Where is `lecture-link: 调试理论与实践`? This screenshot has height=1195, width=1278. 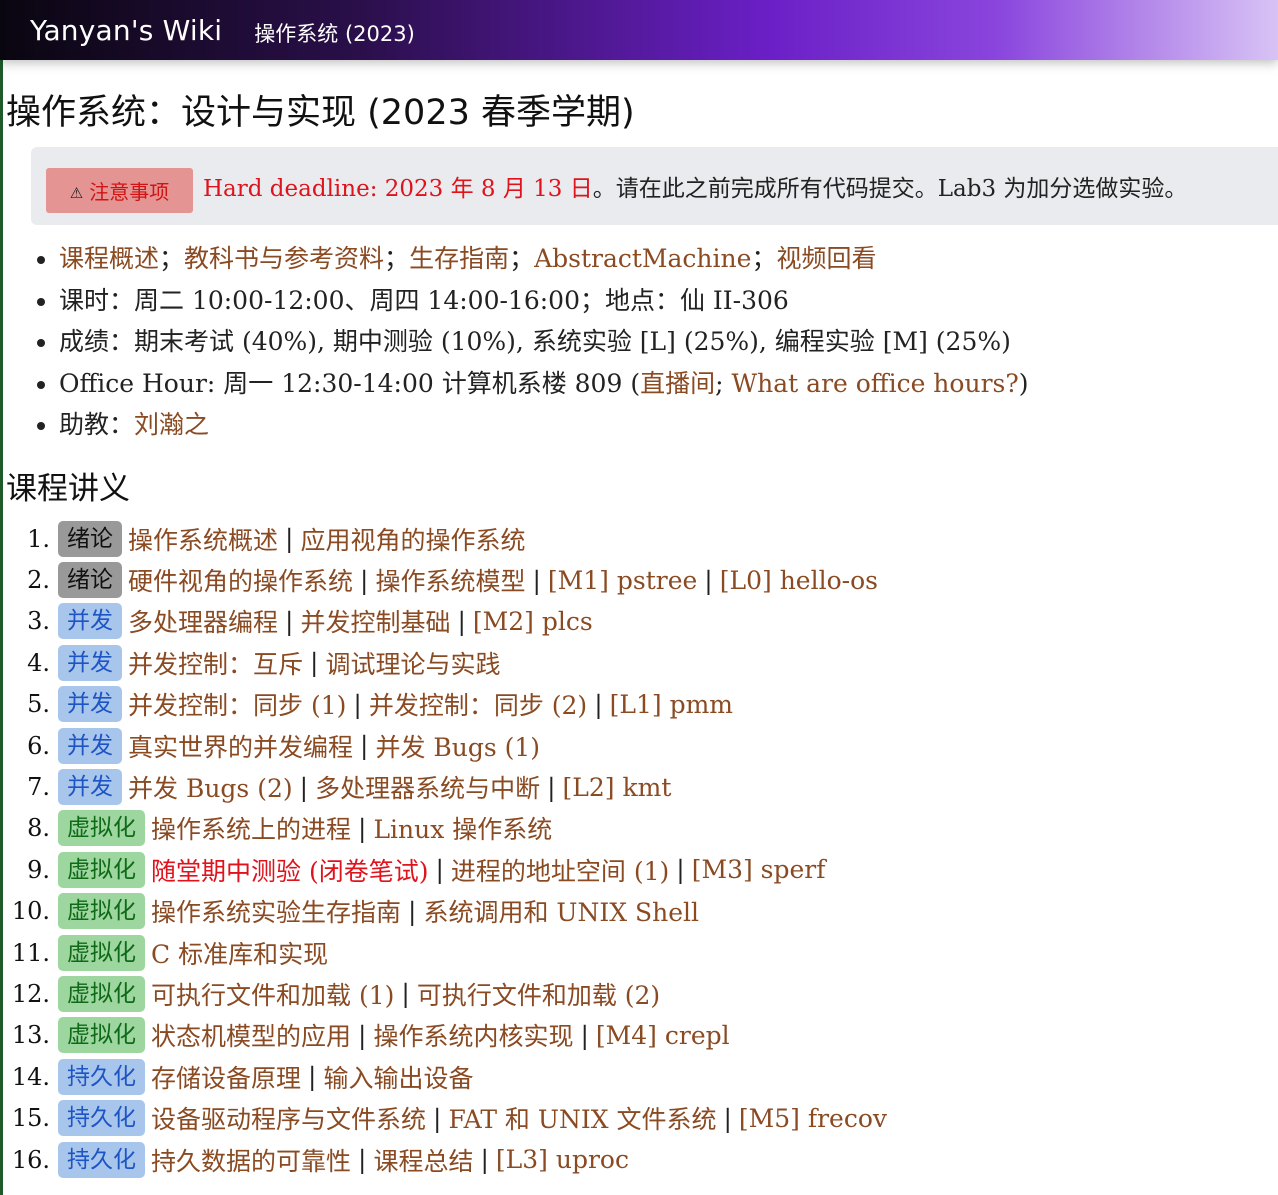 lecture-link: 调试理论与实践 is located at coordinates (412, 663).